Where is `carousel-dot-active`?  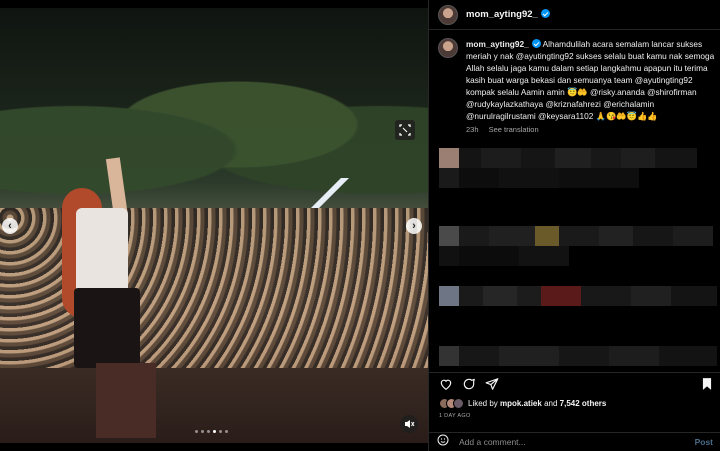 carousel-dot-active is located at coordinates (214, 431).